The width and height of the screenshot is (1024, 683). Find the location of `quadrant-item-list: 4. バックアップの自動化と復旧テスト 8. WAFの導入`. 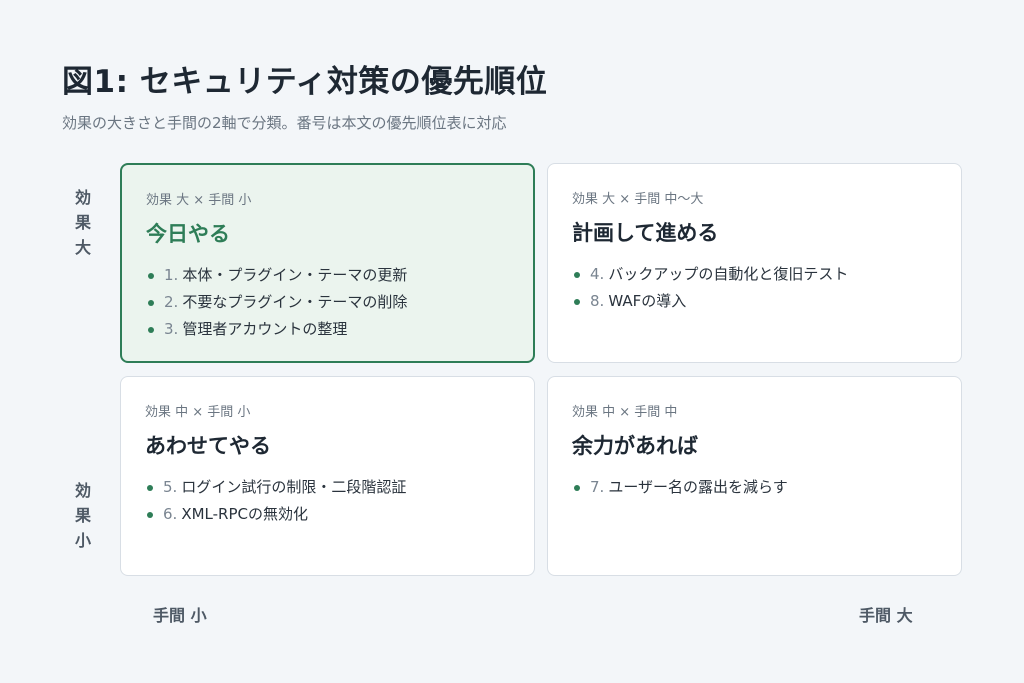

quadrant-item-list: 4. バックアップの自動化と復旧テスト 8. WAFの導入 is located at coordinates (753, 288).